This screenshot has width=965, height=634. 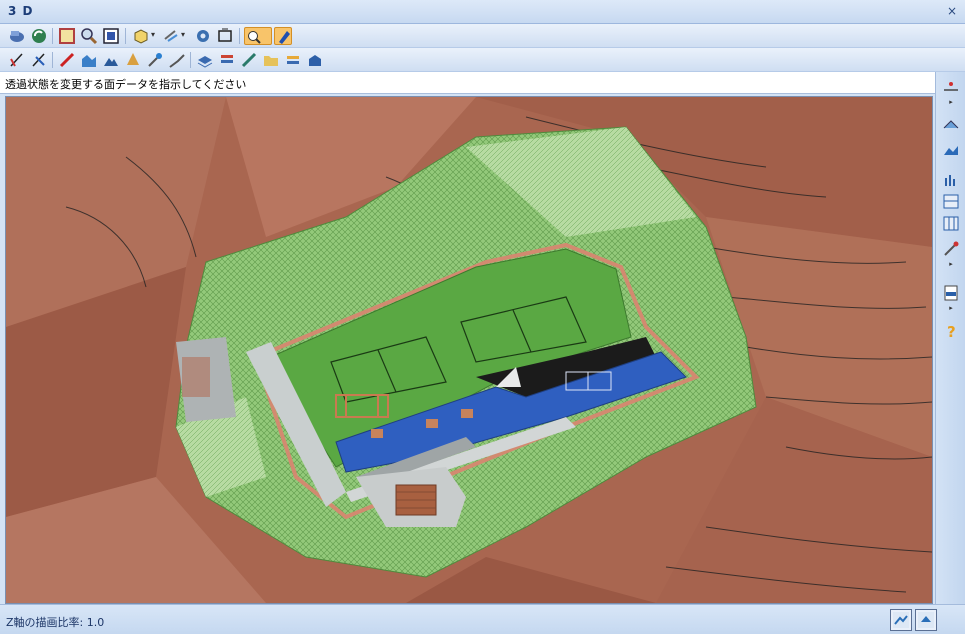 What do you see at coordinates (283, 36) in the screenshot?
I see `surface-paint-icon` at bounding box center [283, 36].